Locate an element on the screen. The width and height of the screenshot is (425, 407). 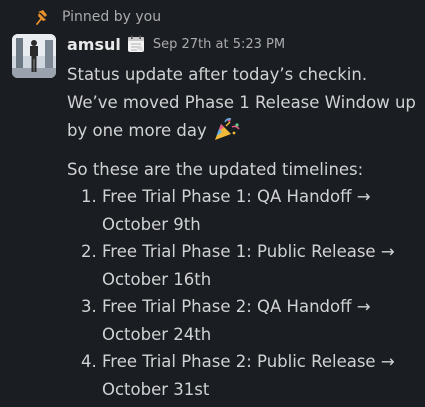
pinned-label: Pinned by you is located at coordinates (112, 17).